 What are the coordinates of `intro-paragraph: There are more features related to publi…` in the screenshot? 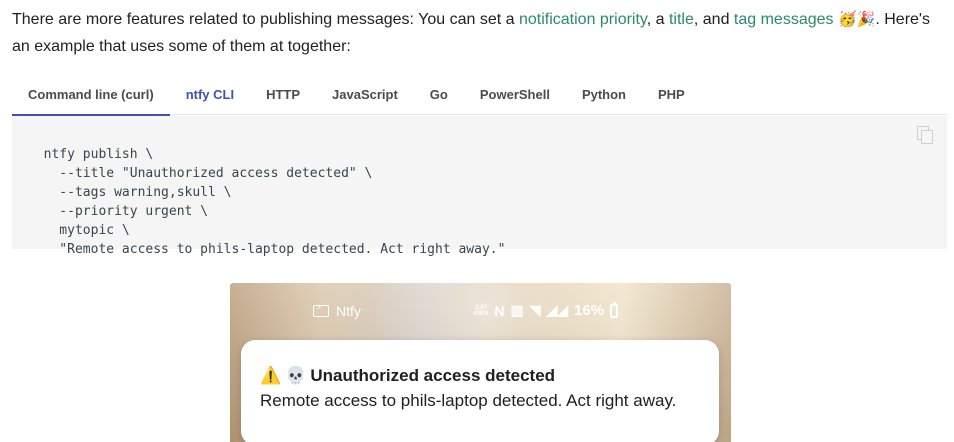 It's located at (479, 33).